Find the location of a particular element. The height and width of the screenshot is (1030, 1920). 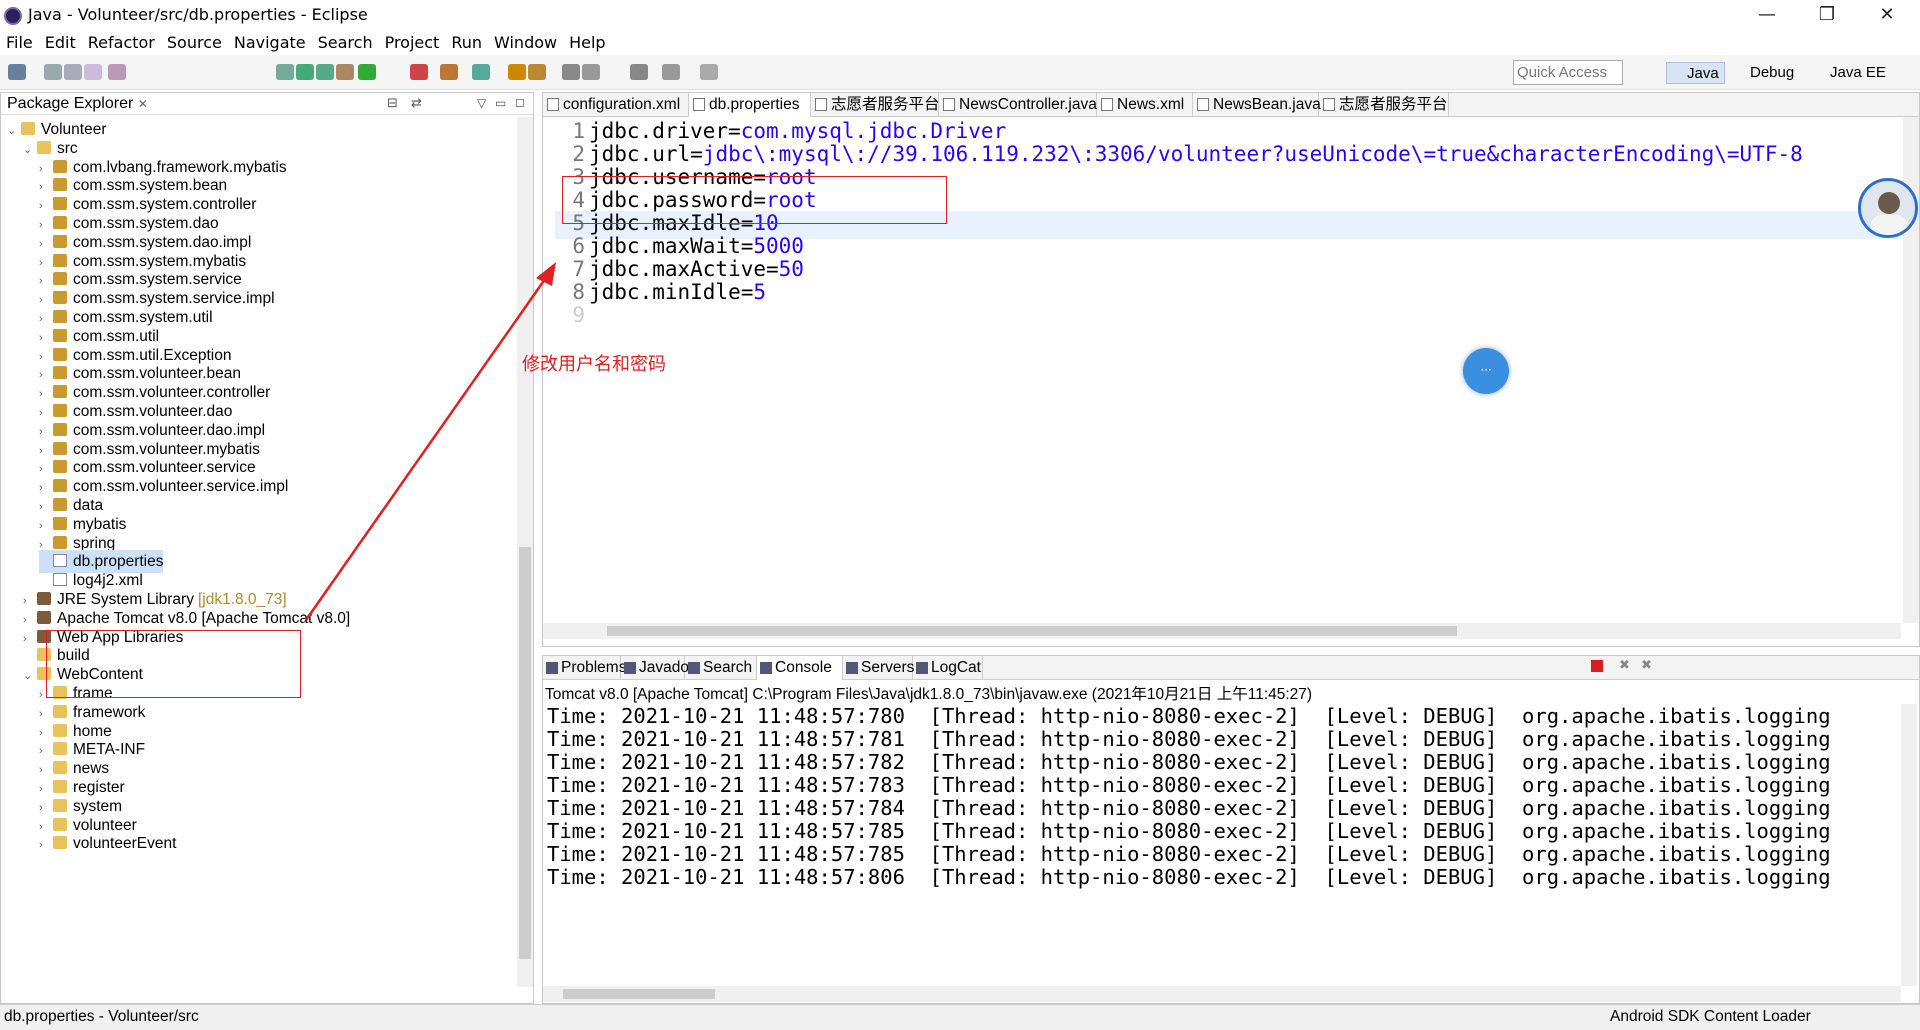

collapse-all-icon: ⊟ is located at coordinates (392, 103).